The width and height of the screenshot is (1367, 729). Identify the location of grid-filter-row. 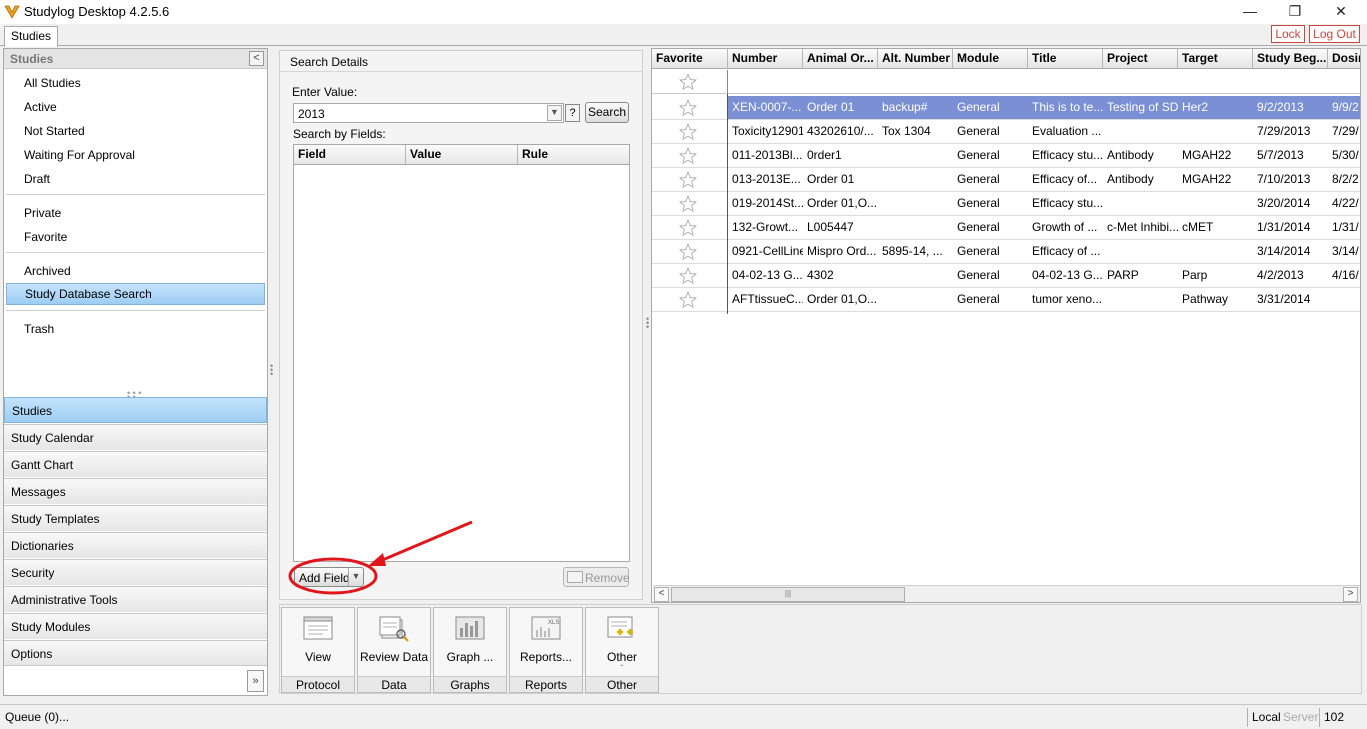
(1006, 82).